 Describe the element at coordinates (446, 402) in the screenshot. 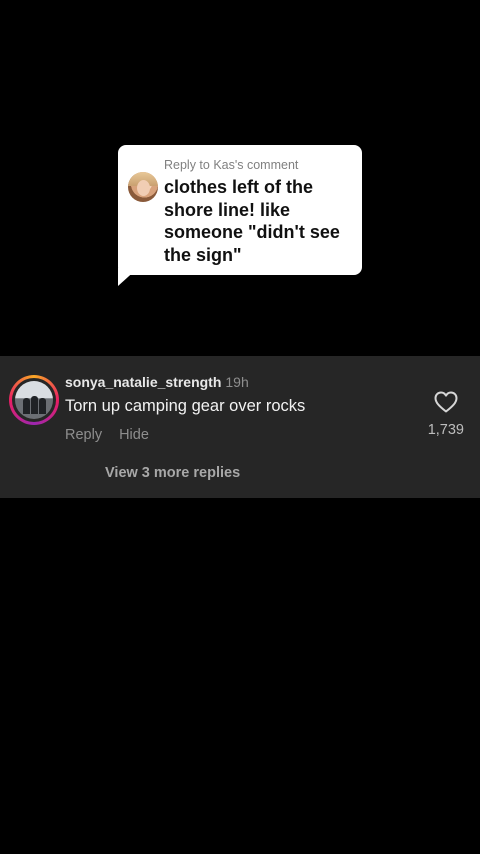

I see `heart-outline-icon` at that location.